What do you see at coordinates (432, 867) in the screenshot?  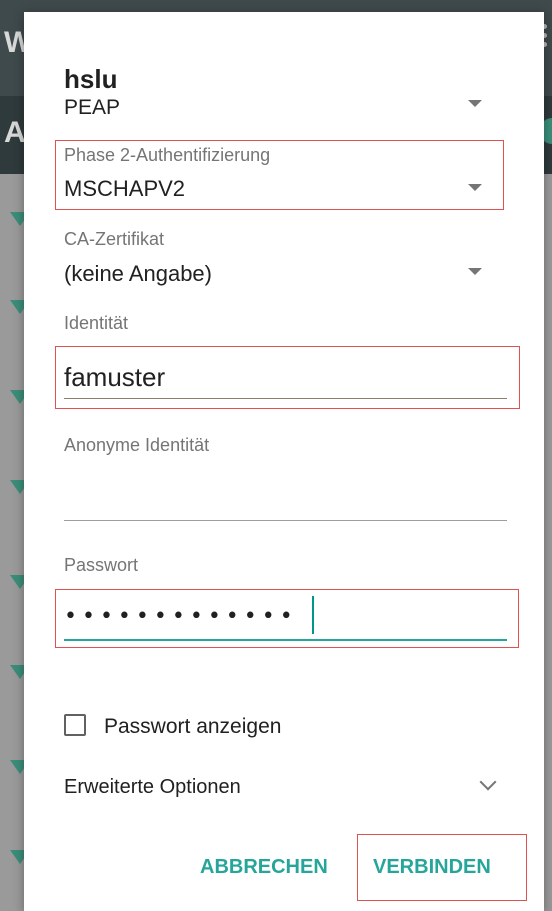 I see `connect-button: VERBINDEN` at bounding box center [432, 867].